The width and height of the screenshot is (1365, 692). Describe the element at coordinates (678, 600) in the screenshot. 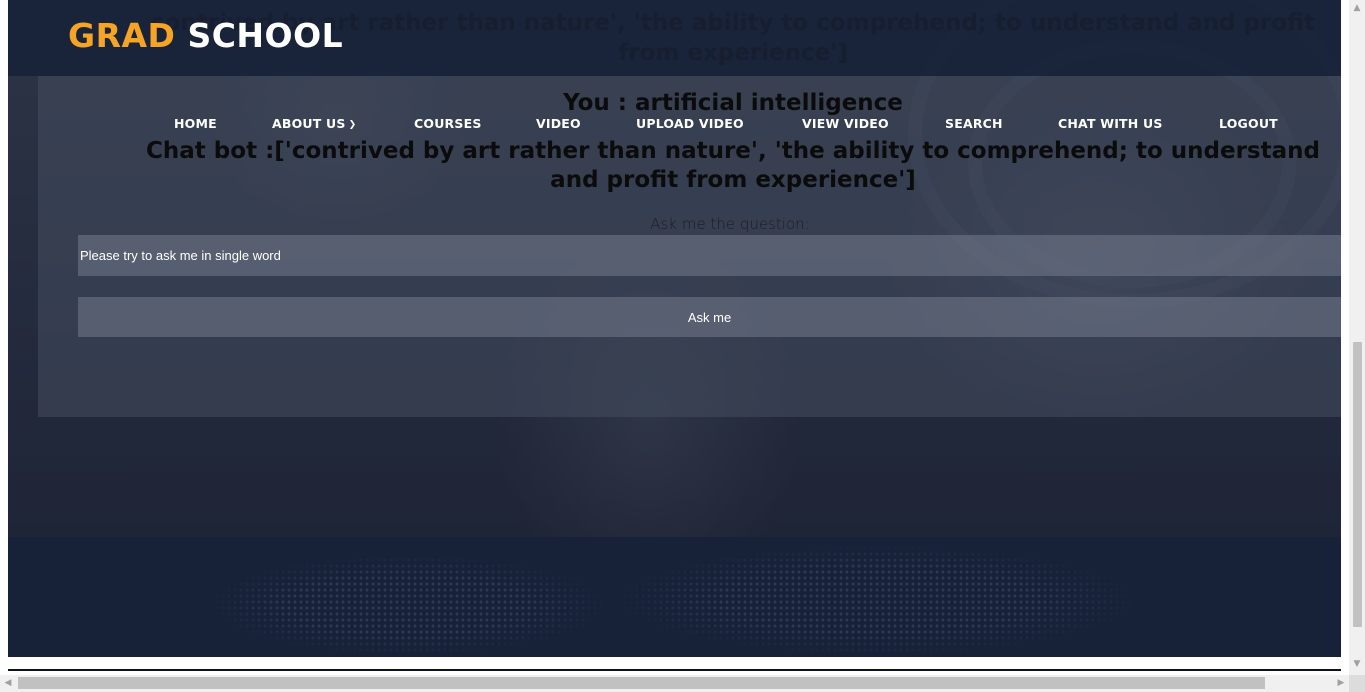

I see `world-map-decor` at that location.